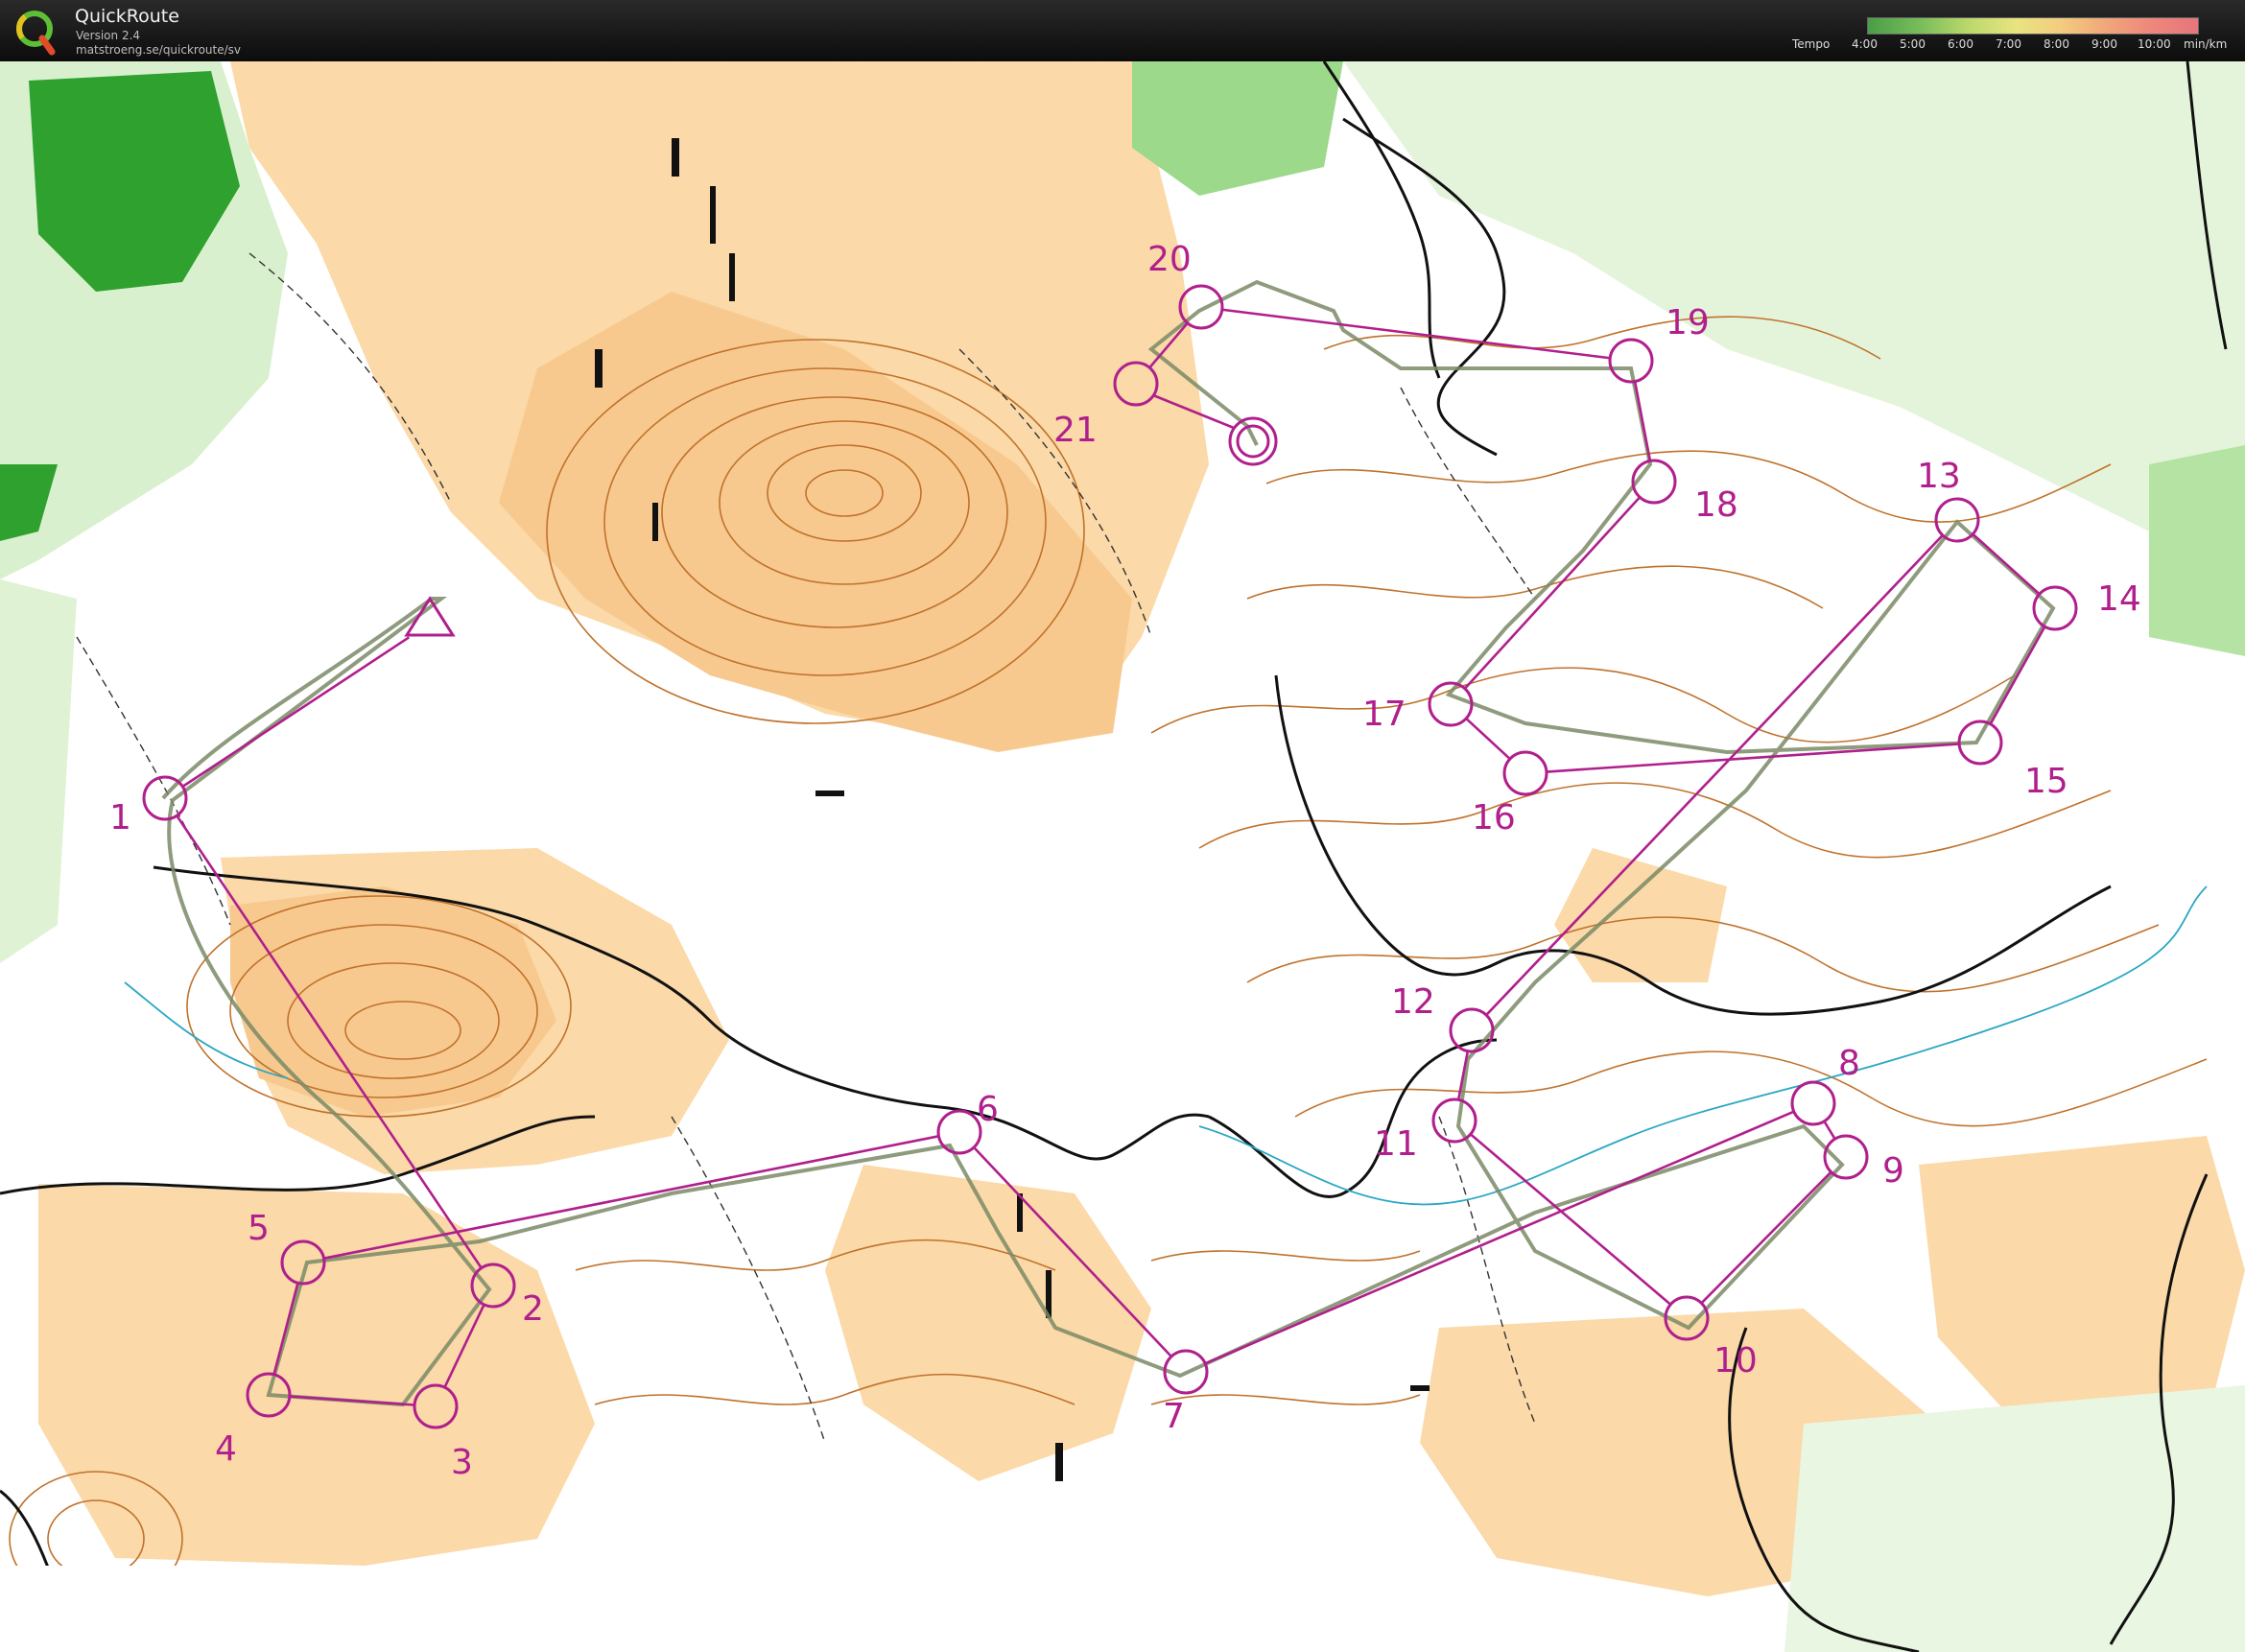 Image resolution: width=2245 pixels, height=1652 pixels. What do you see at coordinates (259, 1228) in the screenshot?
I see `control-number: 5` at bounding box center [259, 1228].